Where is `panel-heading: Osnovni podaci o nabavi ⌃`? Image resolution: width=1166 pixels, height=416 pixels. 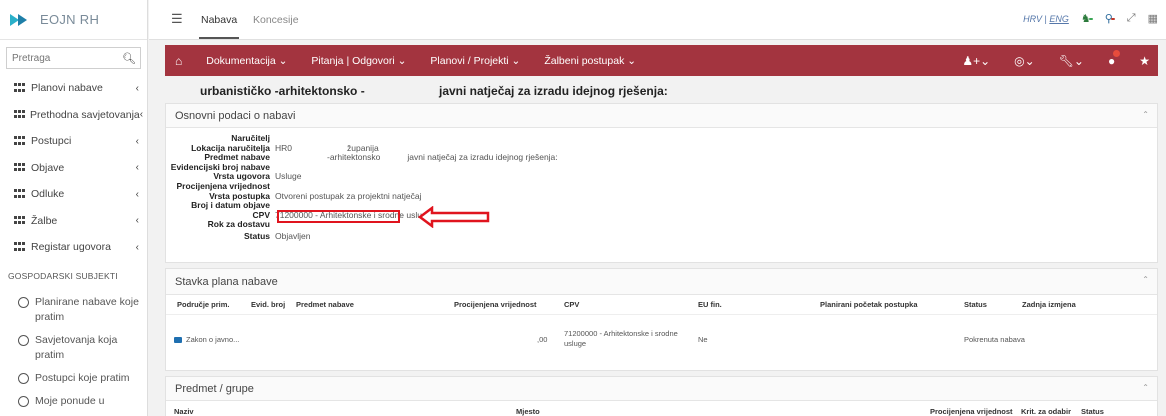 panel-heading: Osnovni podaci o nabavi ⌃ is located at coordinates (661, 116).